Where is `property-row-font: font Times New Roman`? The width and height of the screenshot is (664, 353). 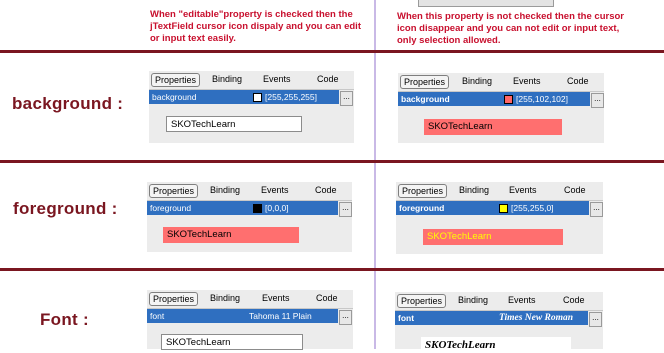 property-row-font: font Times New Roman is located at coordinates (491, 318).